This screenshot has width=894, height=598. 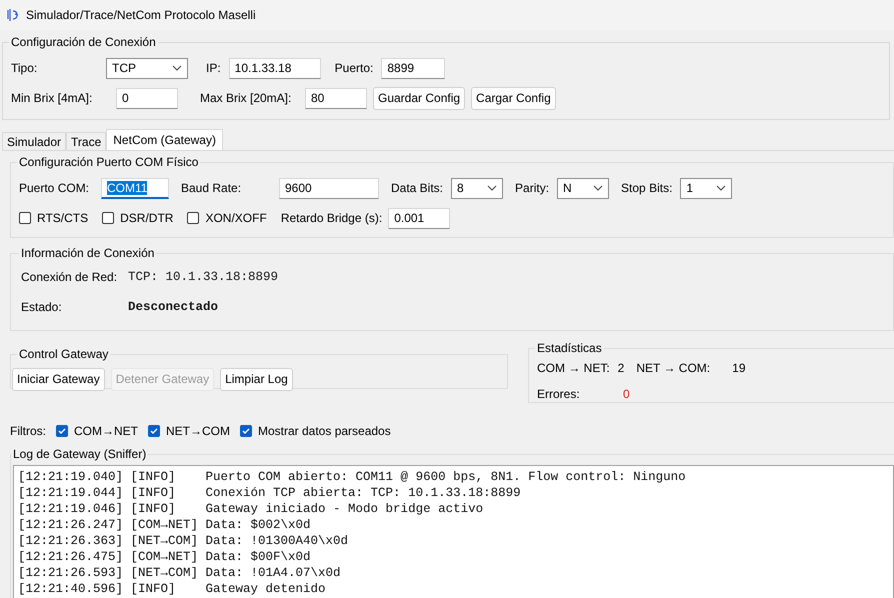 I want to click on field-label: Parity:, so click(x=532, y=188).